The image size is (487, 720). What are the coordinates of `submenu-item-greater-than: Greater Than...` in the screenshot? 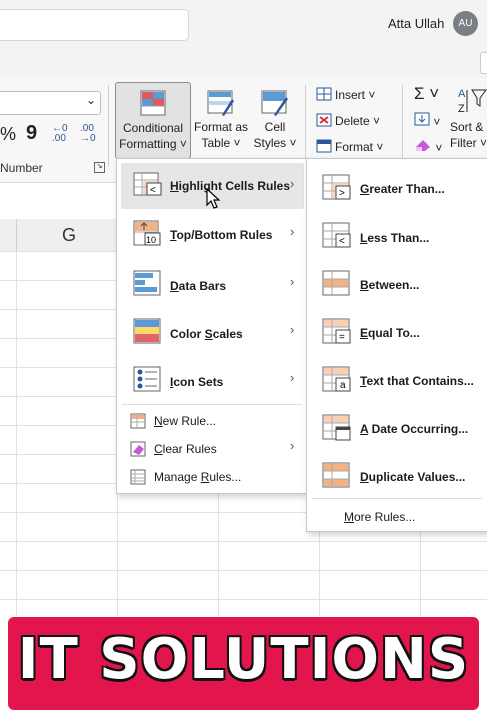 It's located at (402, 189).